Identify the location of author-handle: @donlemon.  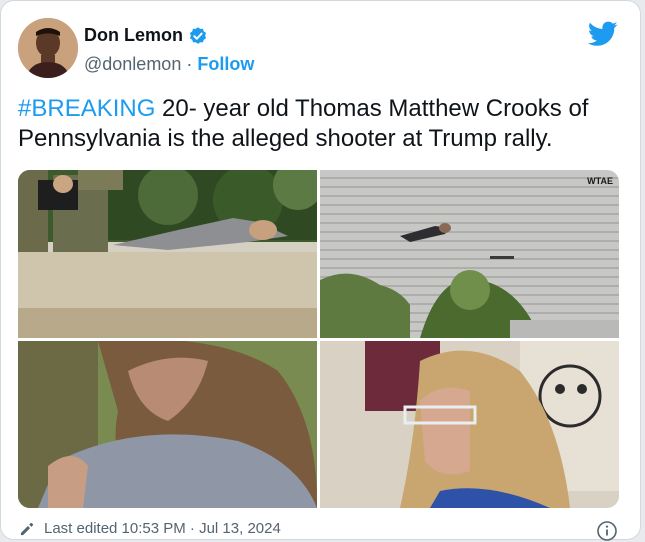
(132, 64).